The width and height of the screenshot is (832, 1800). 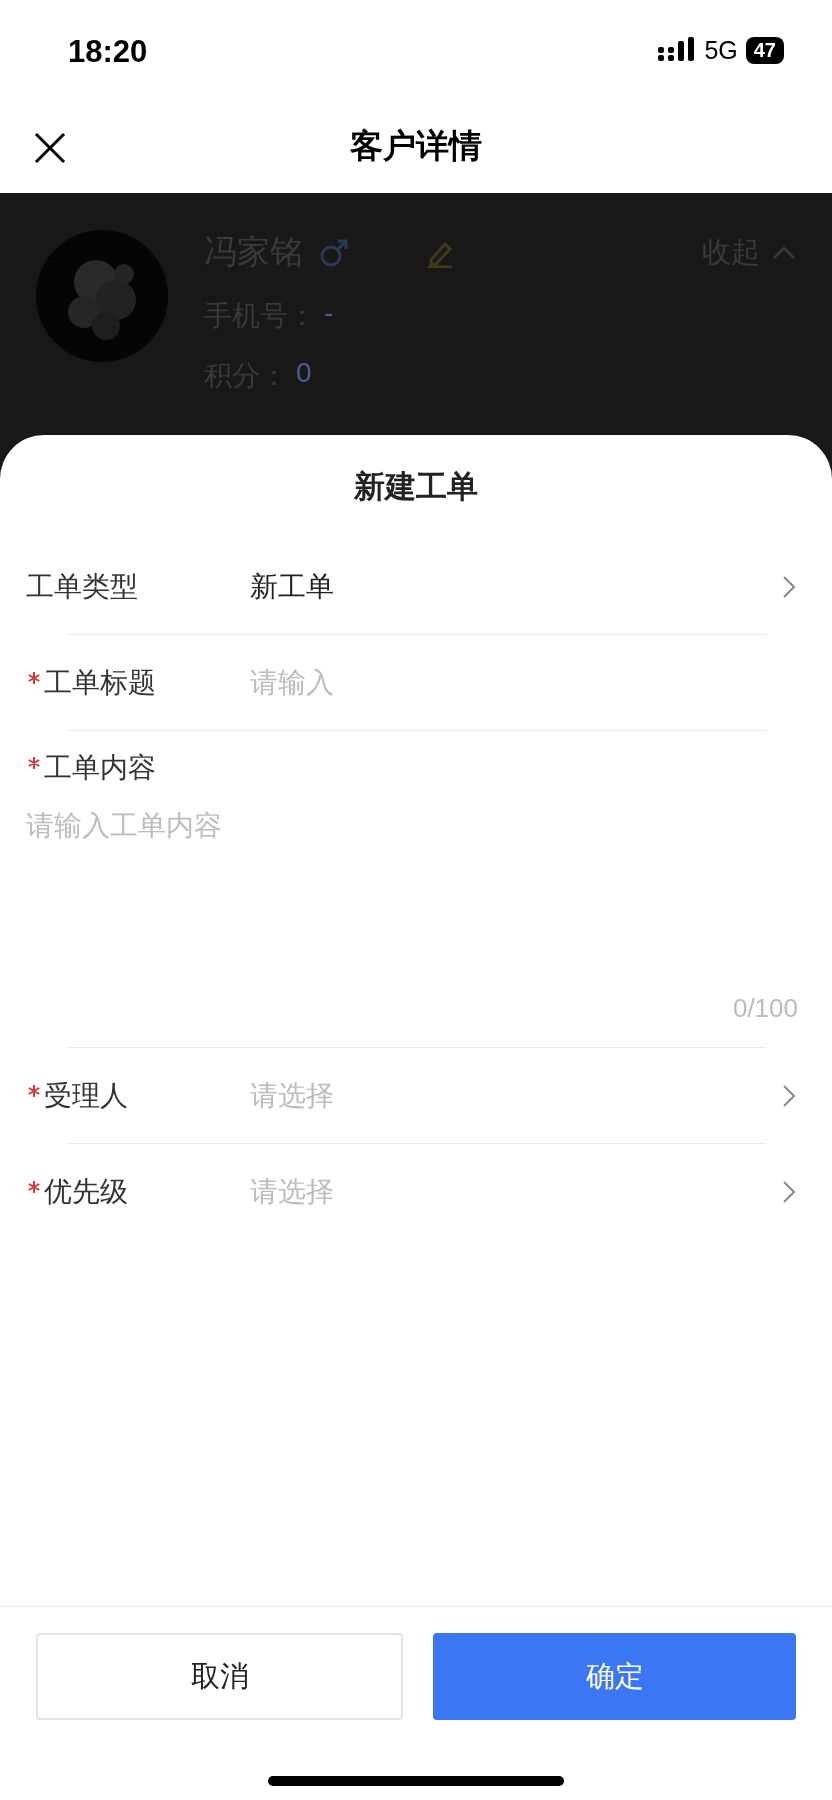 I want to click on network-label: 5G, so click(x=721, y=50).